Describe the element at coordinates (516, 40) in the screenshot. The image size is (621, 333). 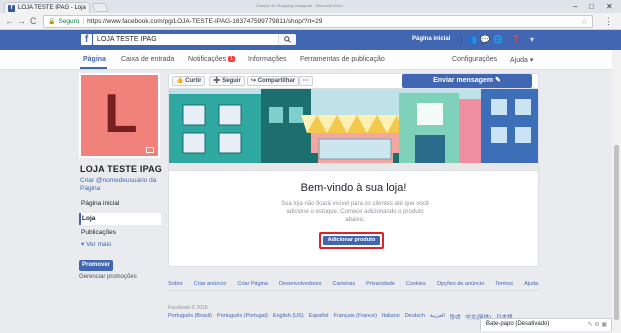
I see `help-icon: ❓` at that location.